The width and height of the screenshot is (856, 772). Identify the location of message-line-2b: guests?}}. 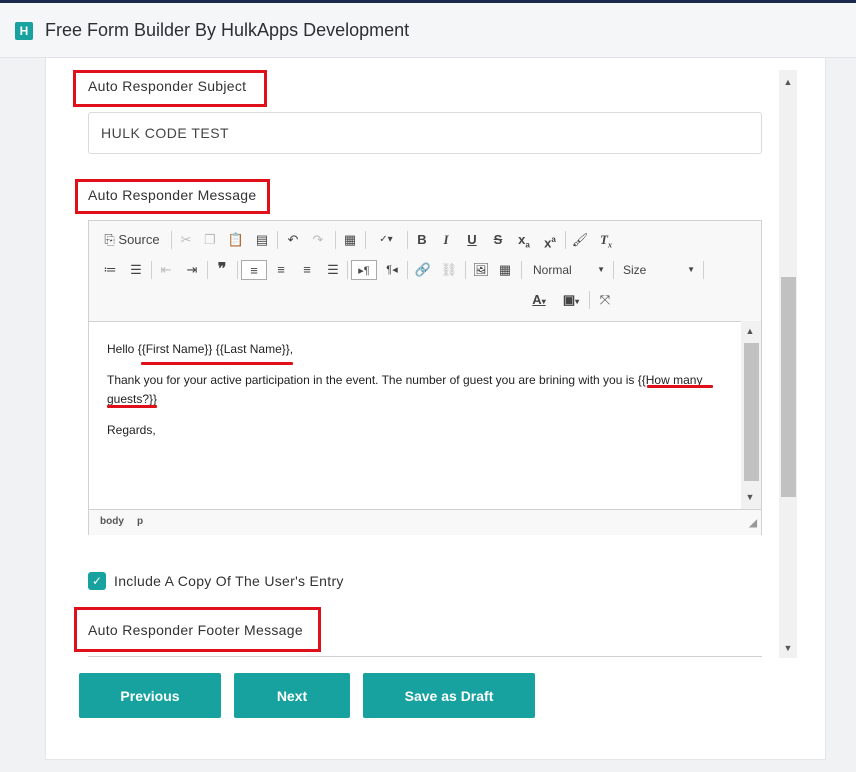
(132, 399).